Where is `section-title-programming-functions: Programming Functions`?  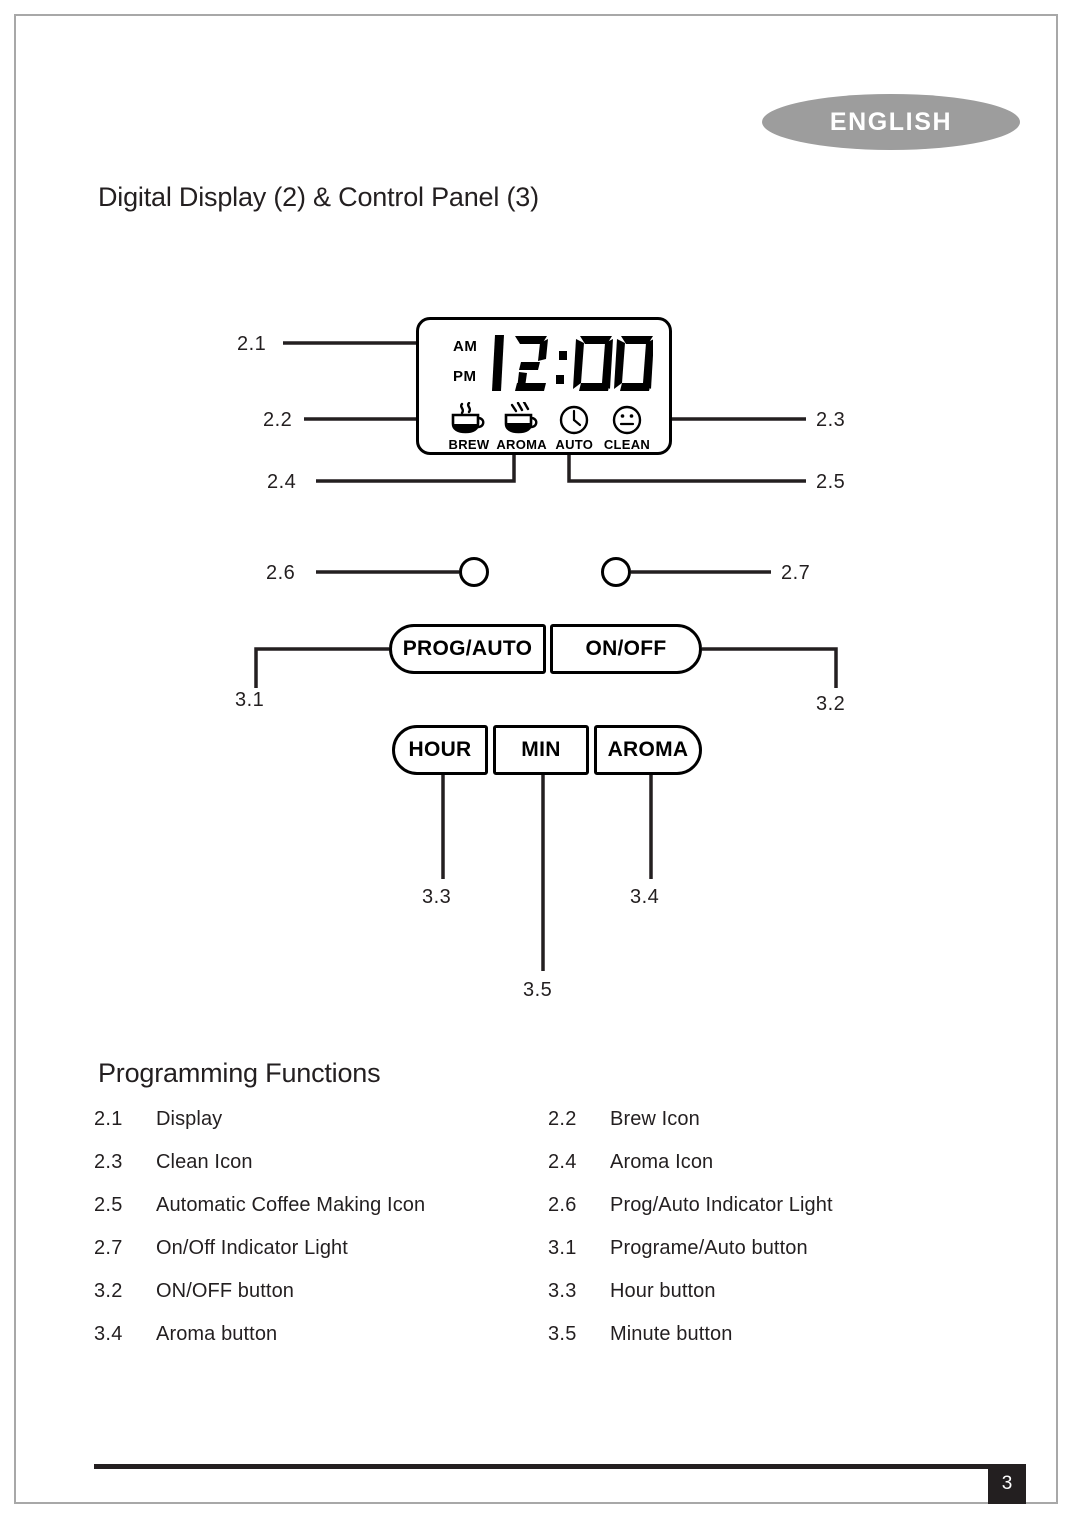
section-title-programming-functions: Programming Functions is located at coordinates (239, 1073).